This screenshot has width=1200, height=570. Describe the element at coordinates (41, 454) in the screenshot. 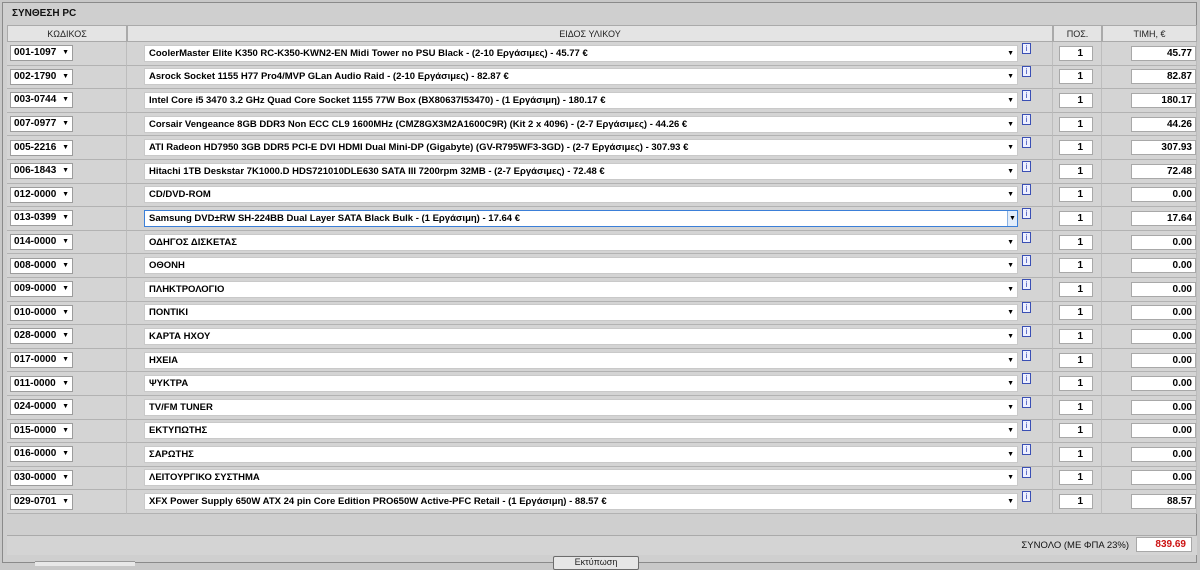

I see `code-select: 016-0000 ▼` at that location.